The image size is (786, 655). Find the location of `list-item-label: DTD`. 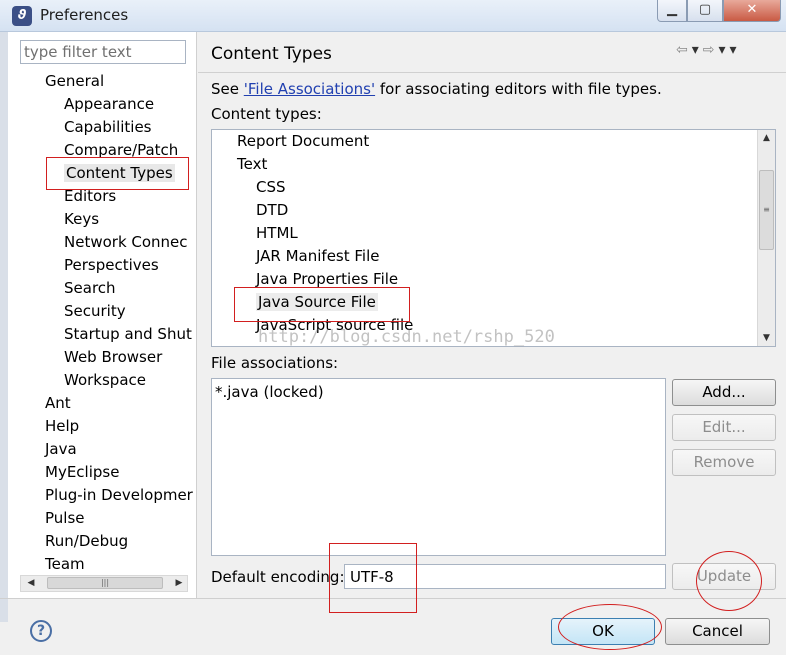

list-item-label: DTD is located at coordinates (272, 210).